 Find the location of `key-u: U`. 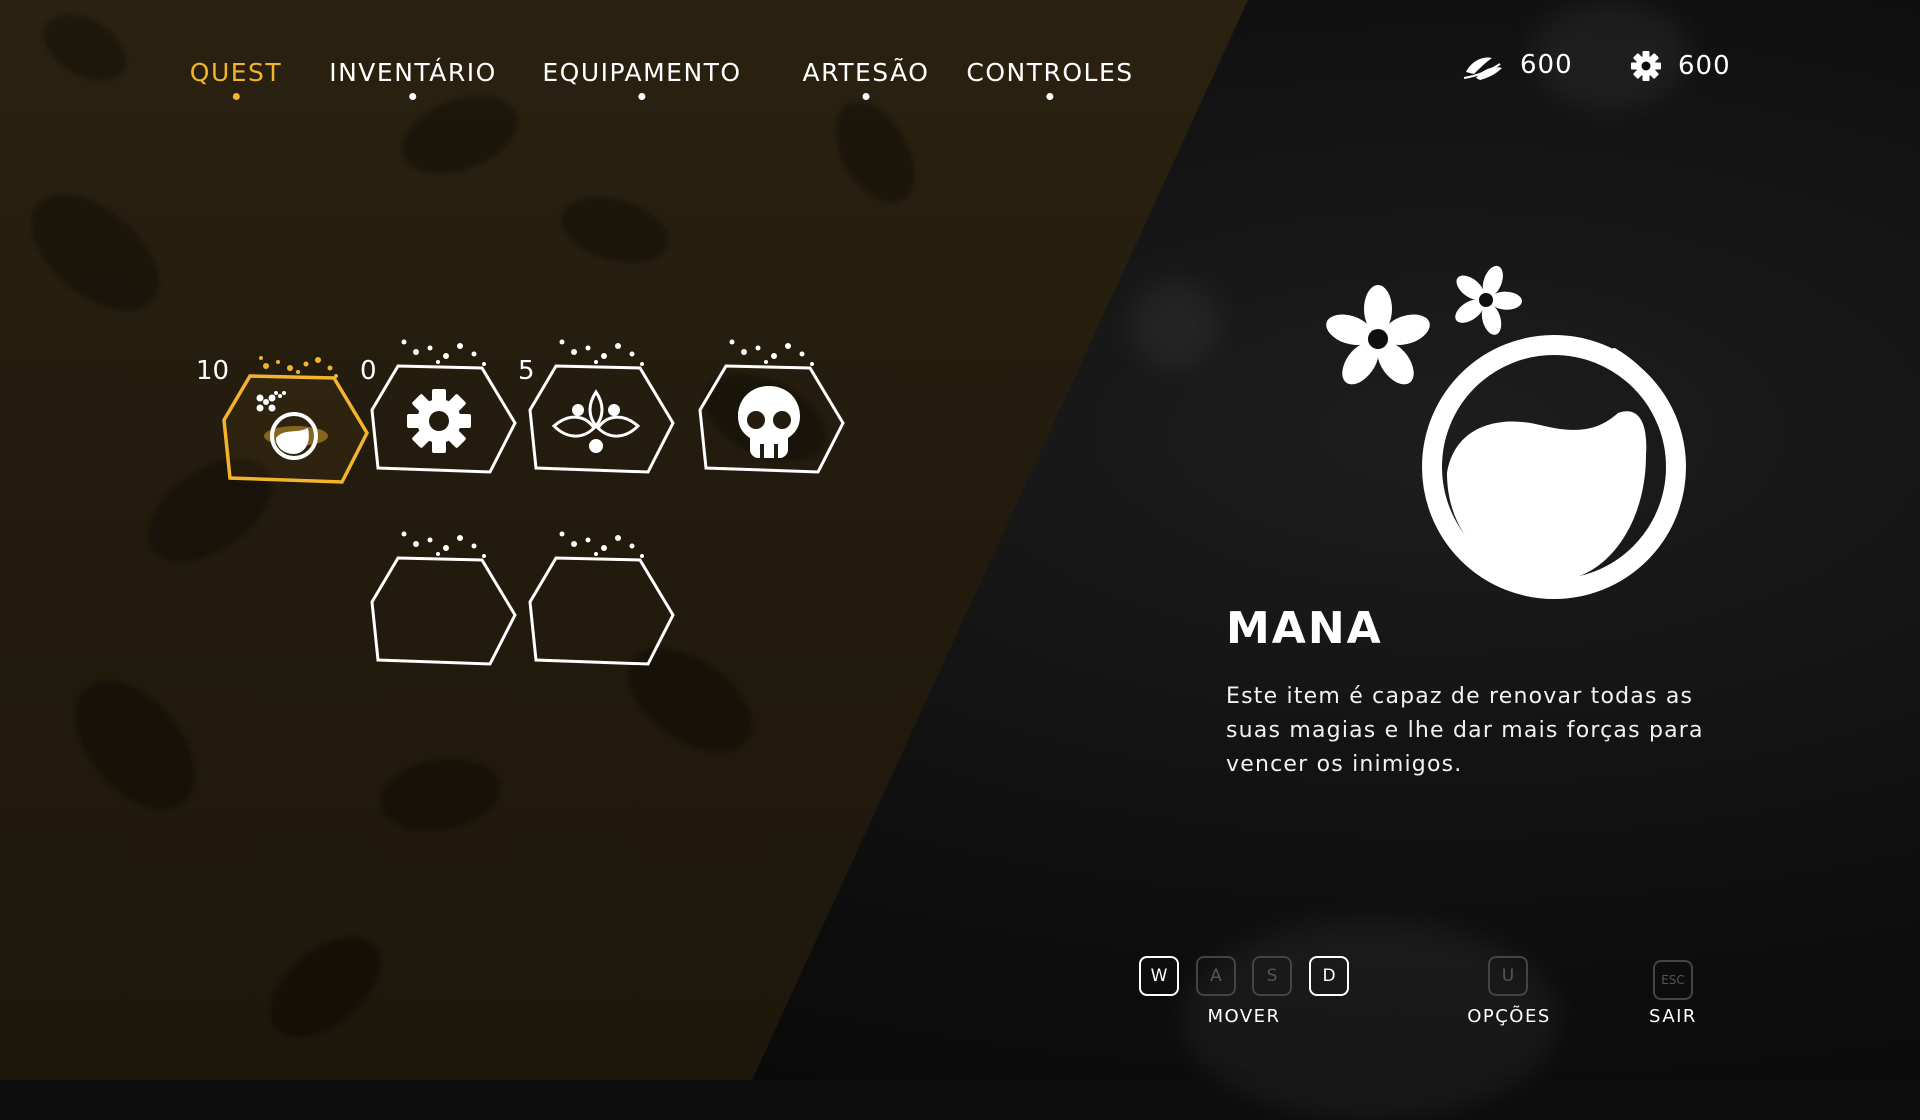

key-u: U is located at coordinates (1508, 976).